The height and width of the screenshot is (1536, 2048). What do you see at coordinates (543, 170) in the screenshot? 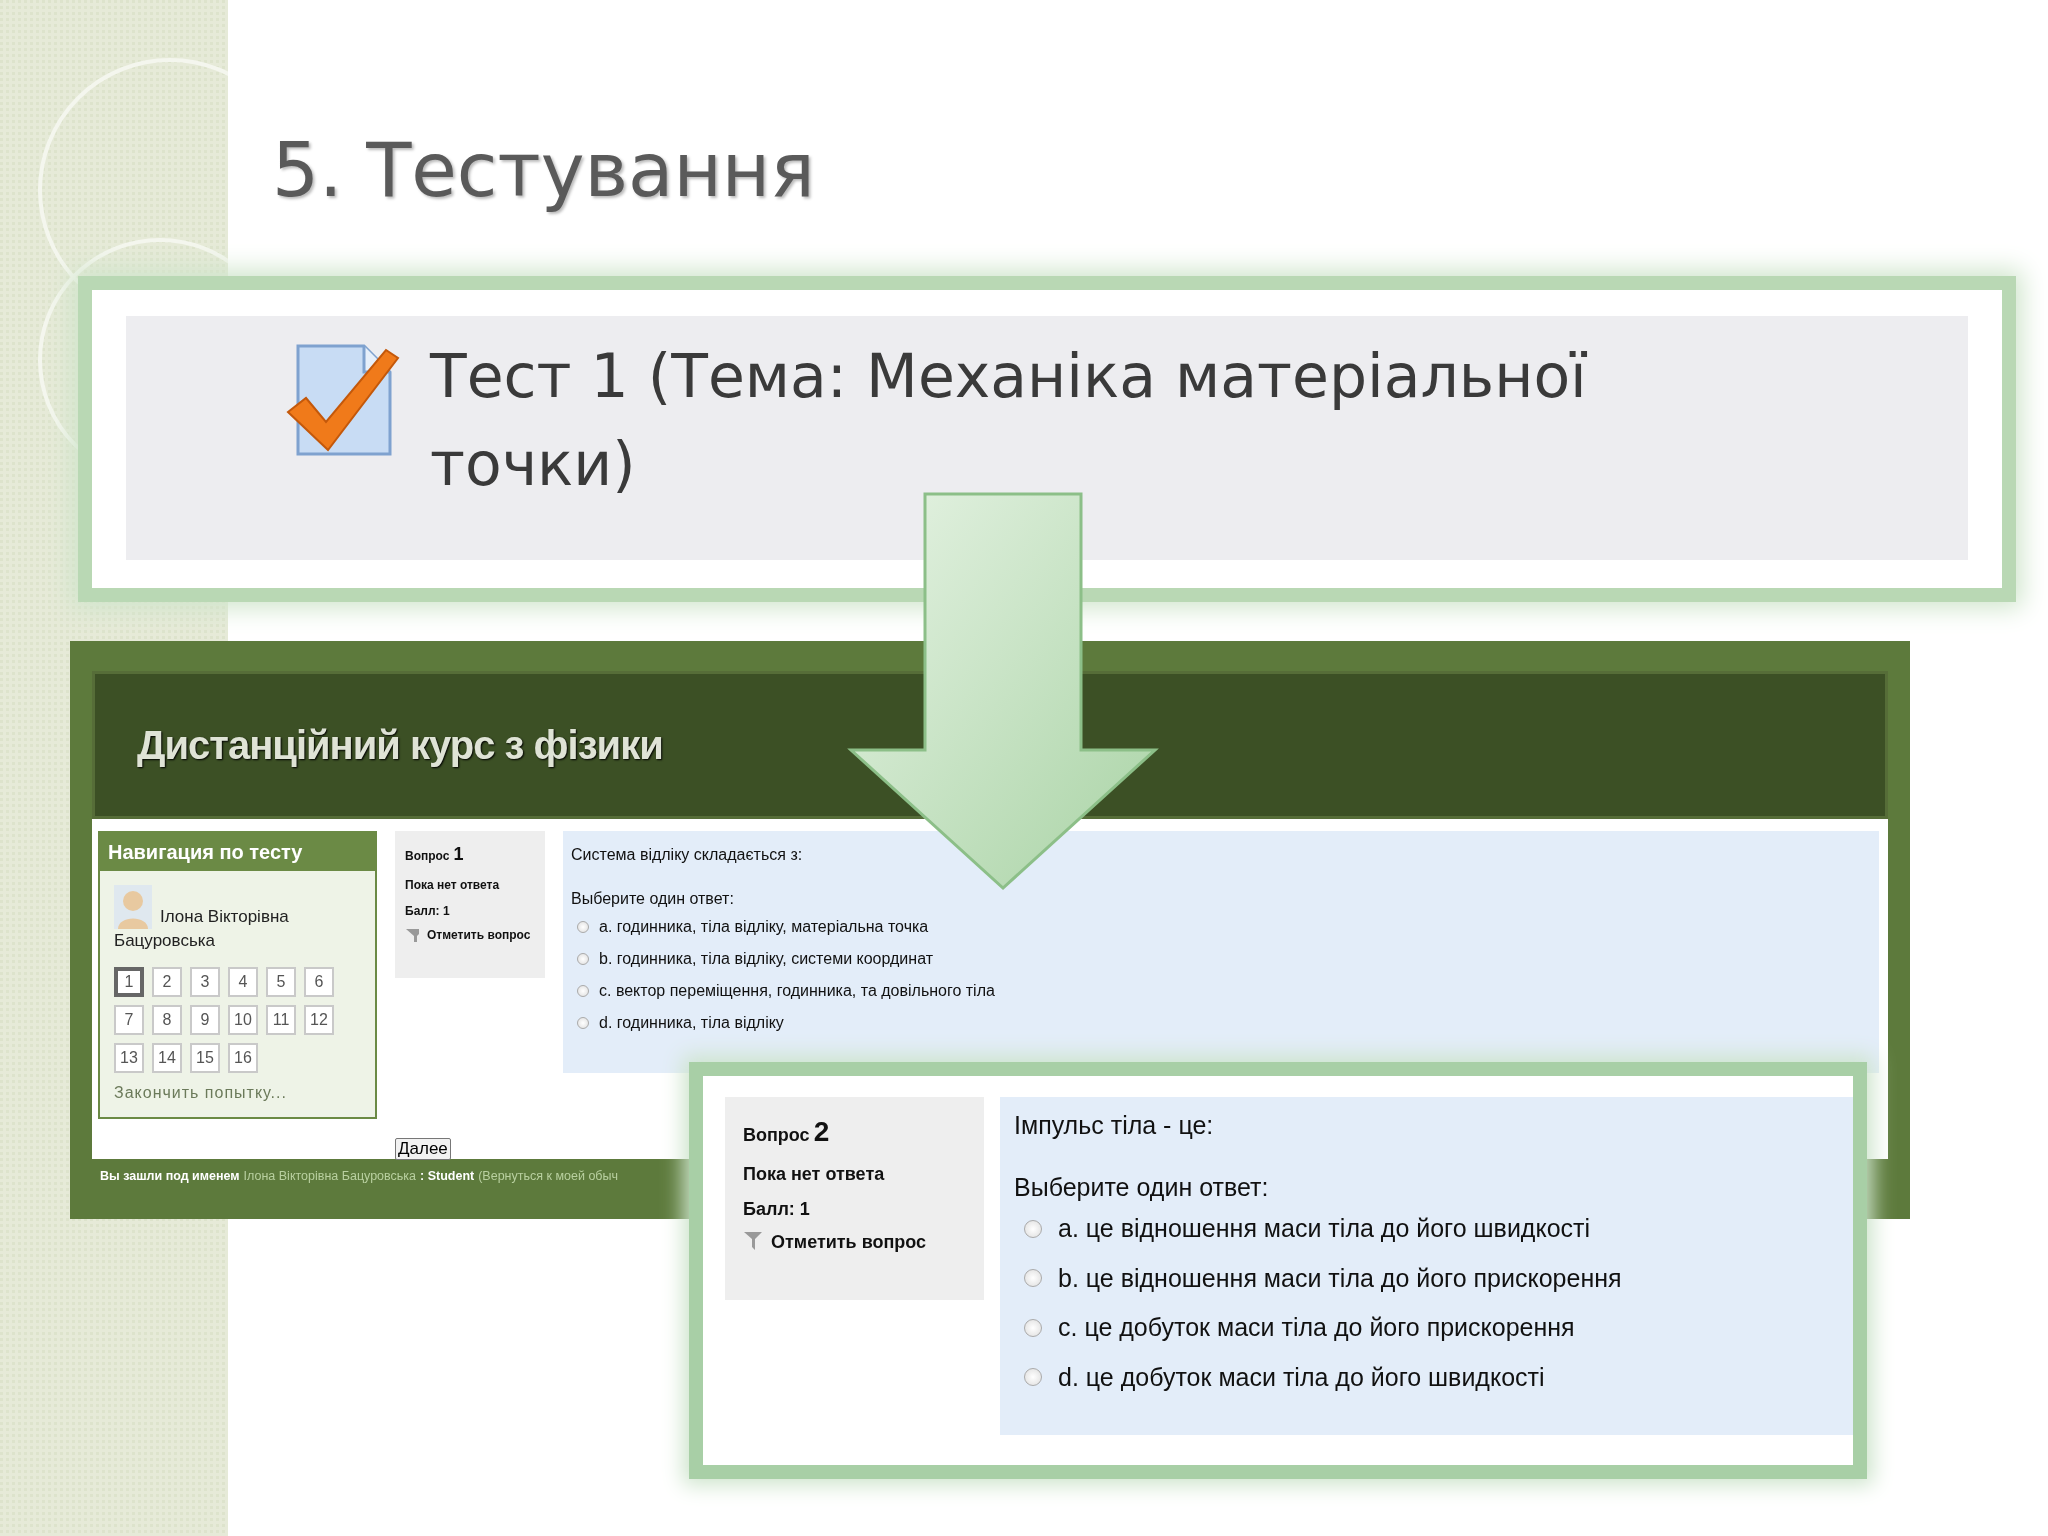
I see `slide-title: 5. Тестування` at bounding box center [543, 170].